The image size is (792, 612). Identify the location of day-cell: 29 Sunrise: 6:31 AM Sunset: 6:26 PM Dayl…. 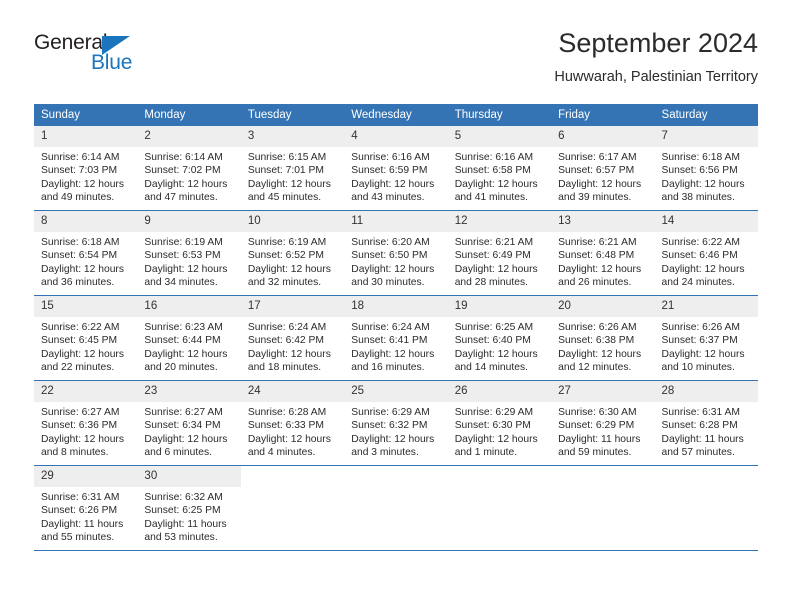
(86, 508).